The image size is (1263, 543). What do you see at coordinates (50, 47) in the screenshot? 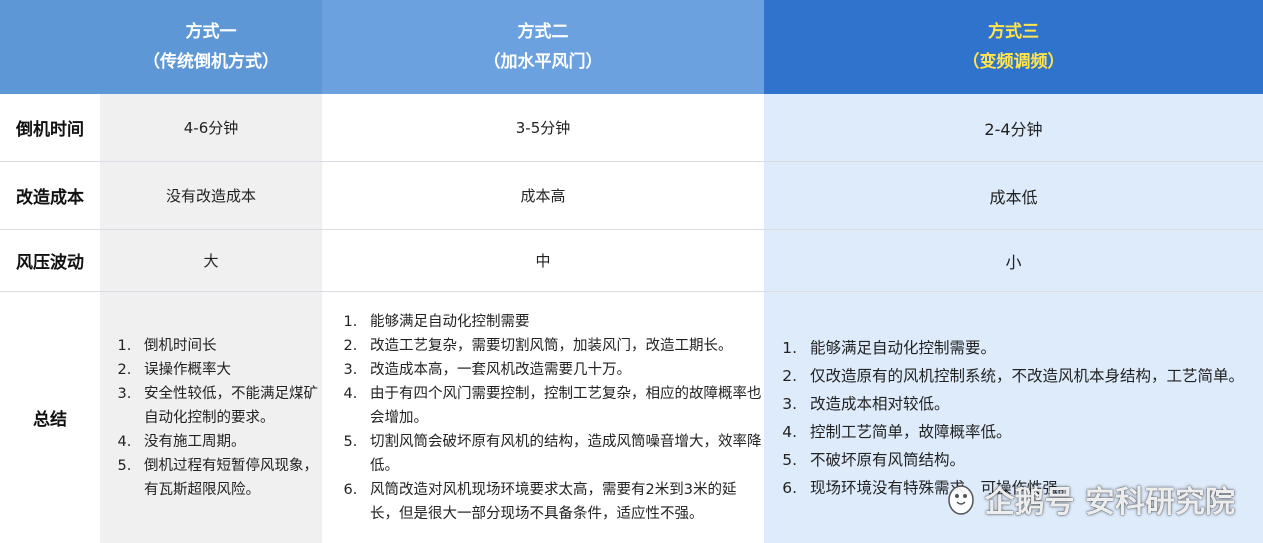
I see `header-corner` at bounding box center [50, 47].